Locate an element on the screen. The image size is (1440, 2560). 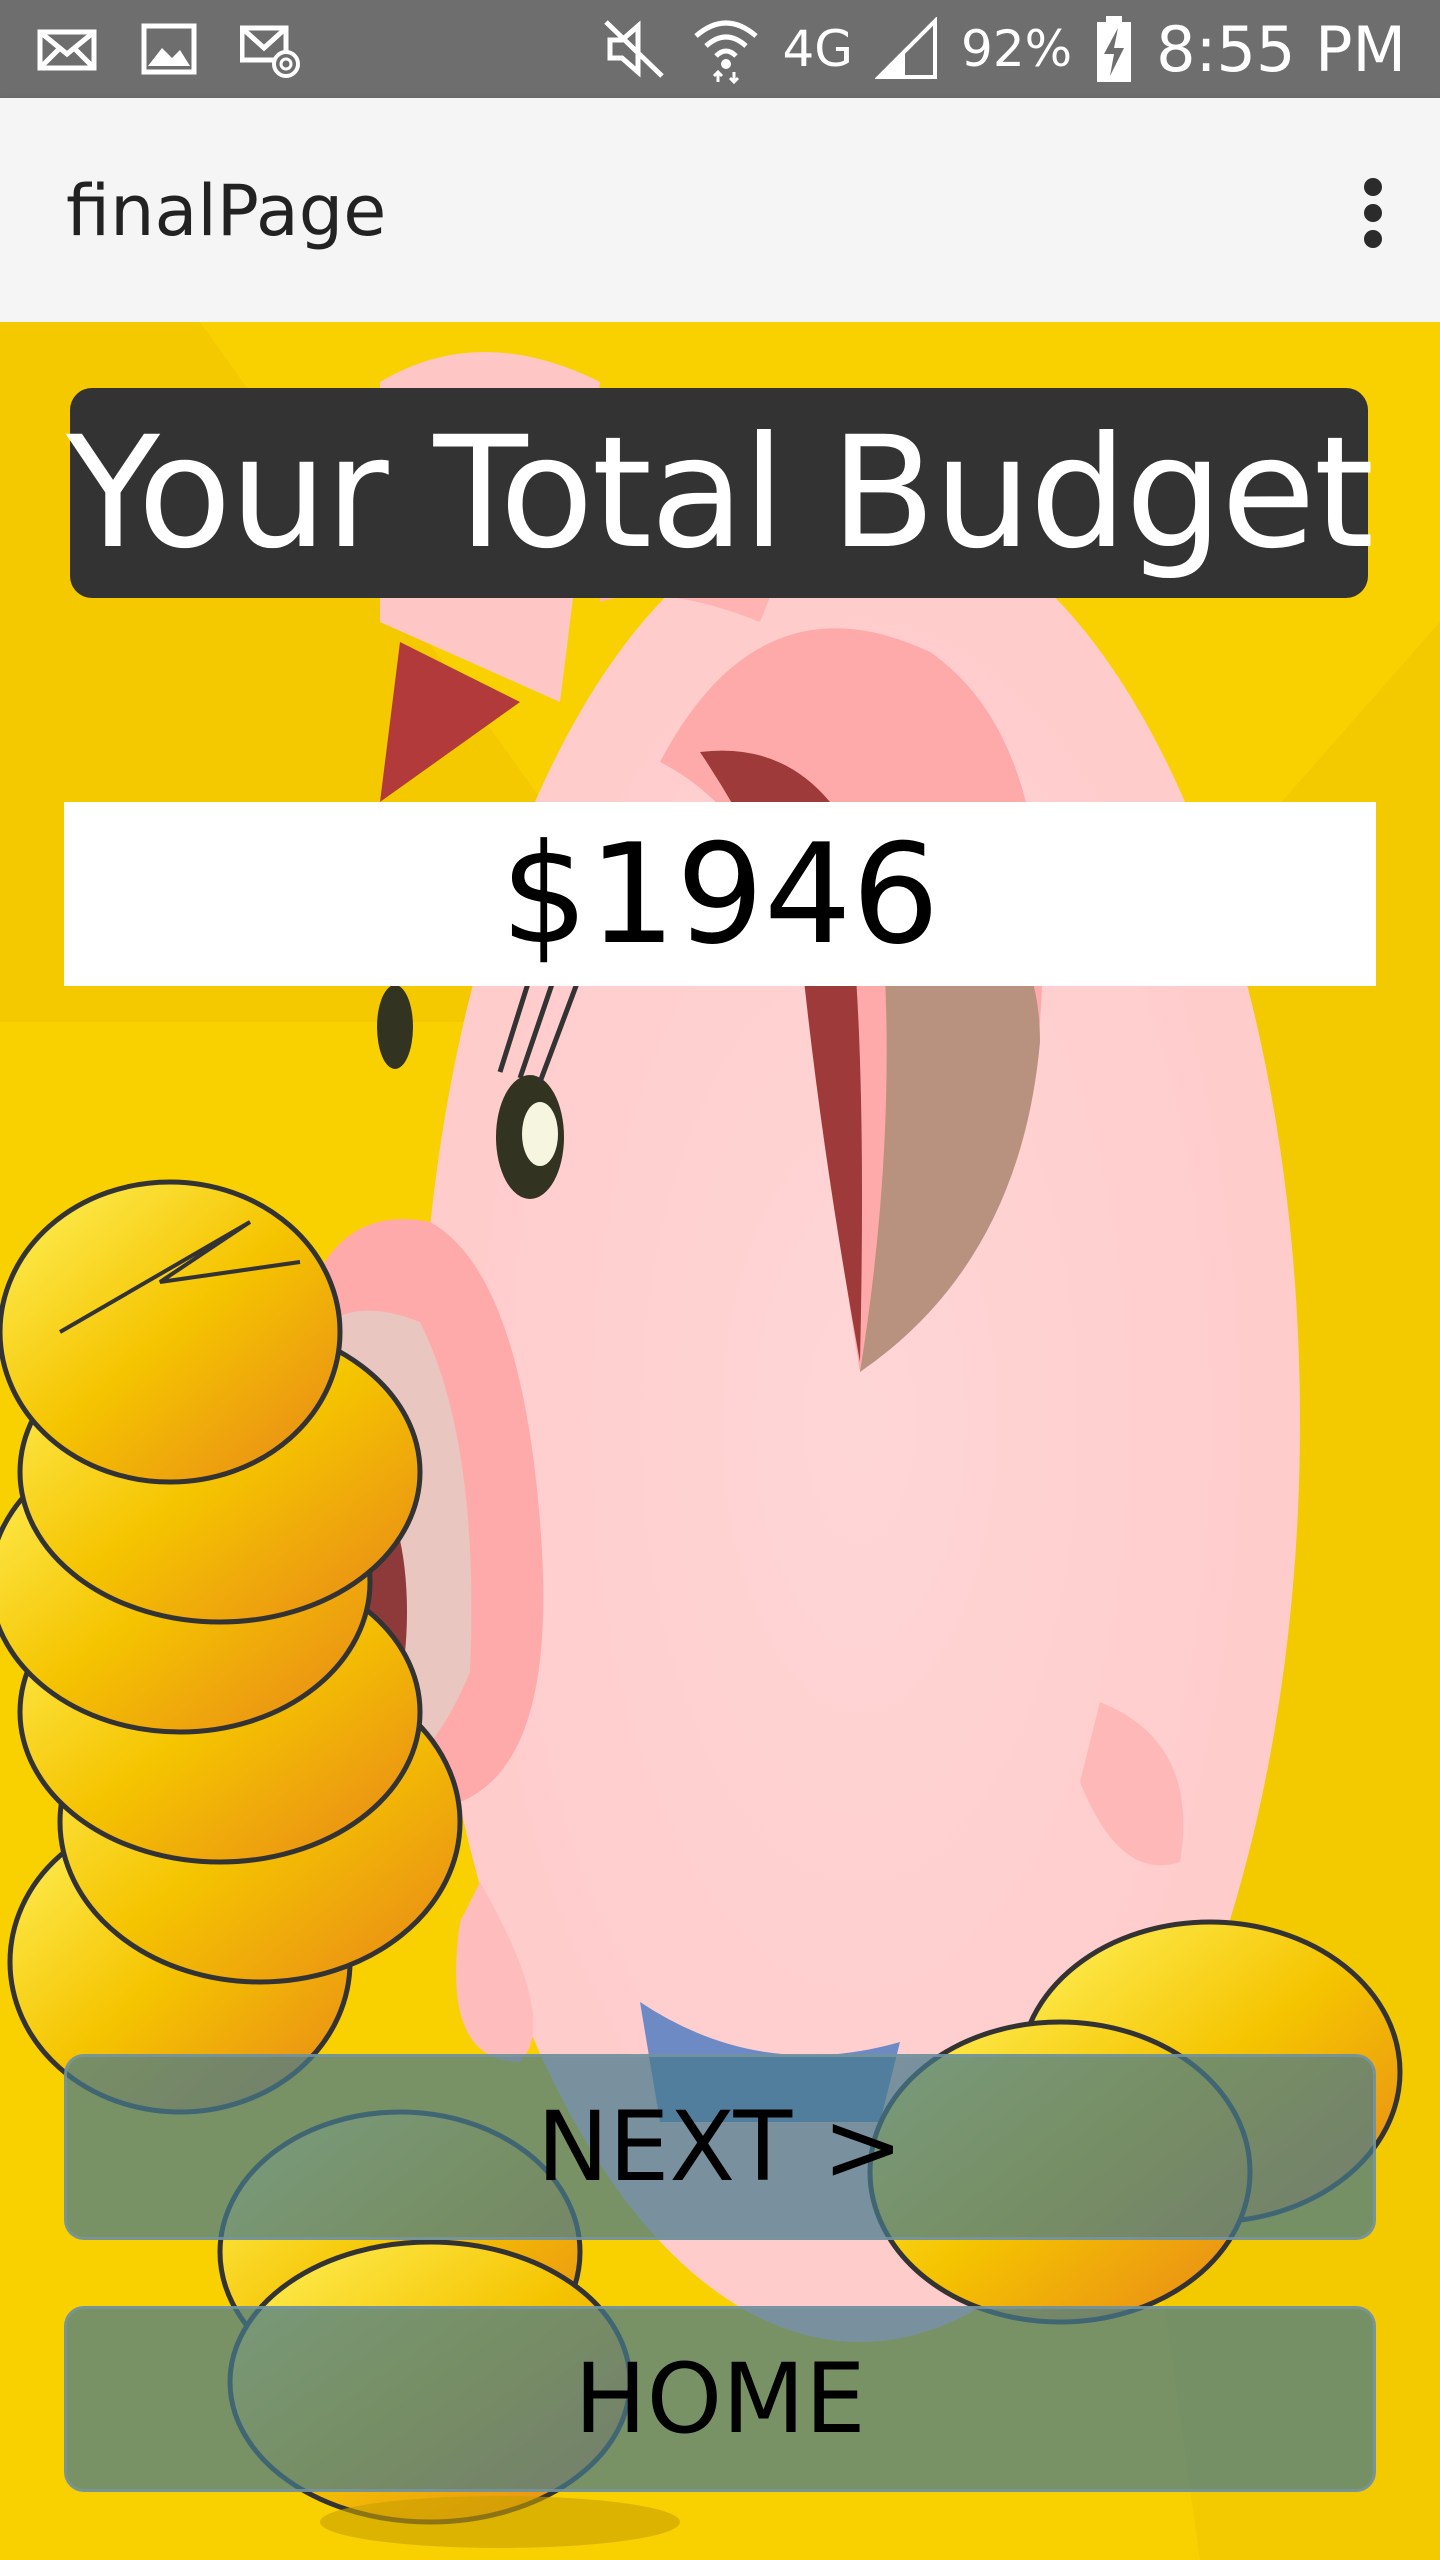
budget-display: $1946 is located at coordinates (720, 894).